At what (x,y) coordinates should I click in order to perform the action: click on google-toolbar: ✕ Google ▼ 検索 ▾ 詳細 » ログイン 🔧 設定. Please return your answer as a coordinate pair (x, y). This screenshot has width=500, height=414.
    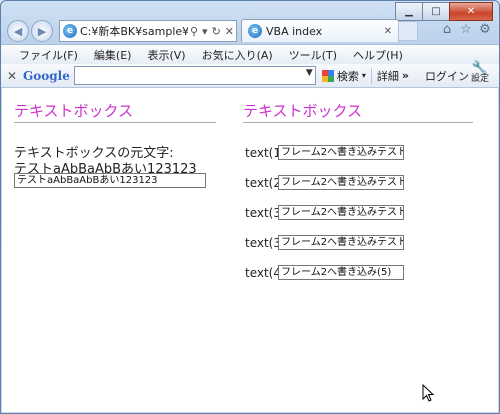
    Looking at the image, I should click on (250, 74).